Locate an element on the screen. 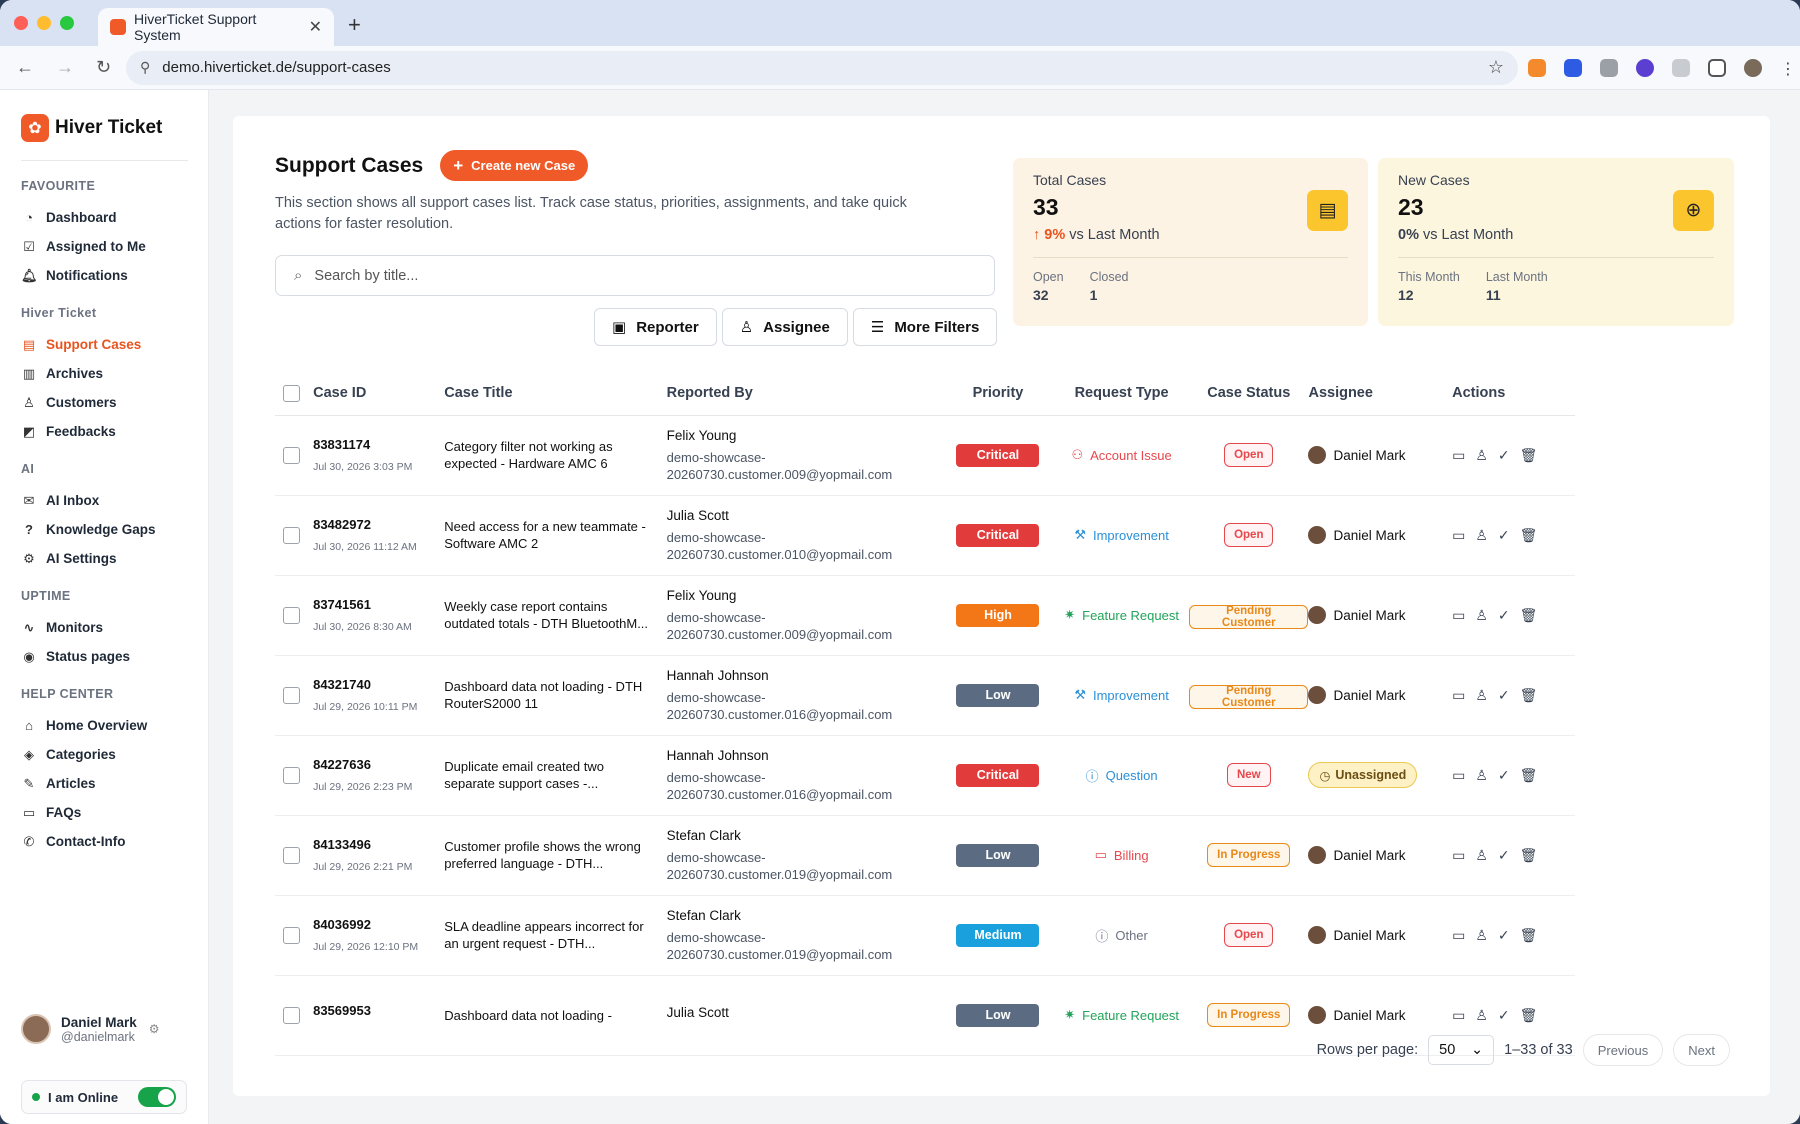  sidebar-item-ai-settings: ⚙ AI Settings is located at coordinates (104, 558).